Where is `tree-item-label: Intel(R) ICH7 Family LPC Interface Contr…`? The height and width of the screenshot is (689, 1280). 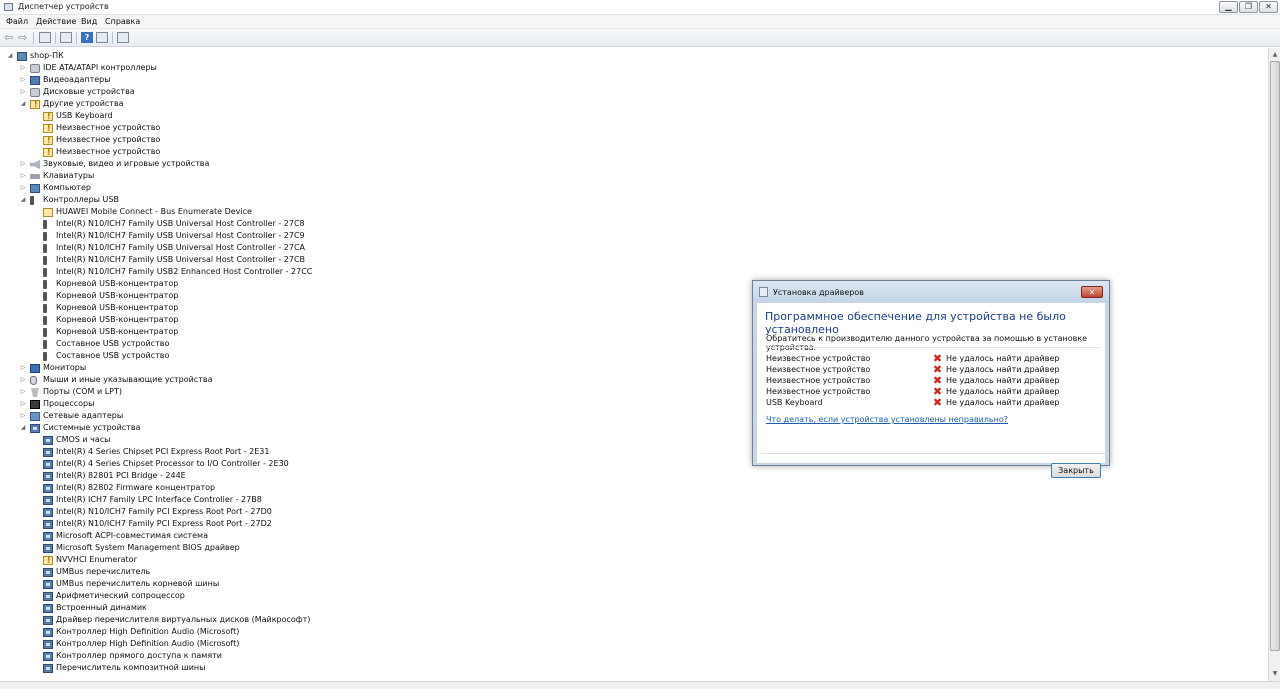 tree-item-label: Intel(R) ICH7 Family LPC Interface Contr… is located at coordinates (159, 499).